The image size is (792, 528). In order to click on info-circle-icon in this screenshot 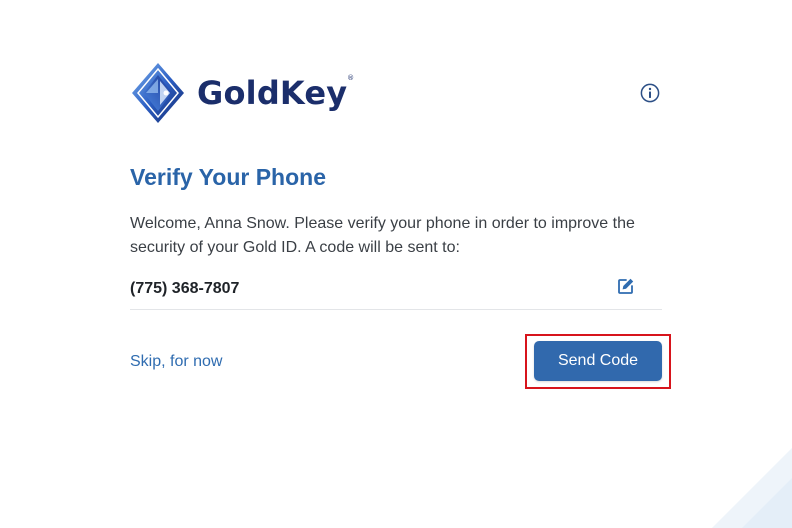, I will do `click(650, 93)`.